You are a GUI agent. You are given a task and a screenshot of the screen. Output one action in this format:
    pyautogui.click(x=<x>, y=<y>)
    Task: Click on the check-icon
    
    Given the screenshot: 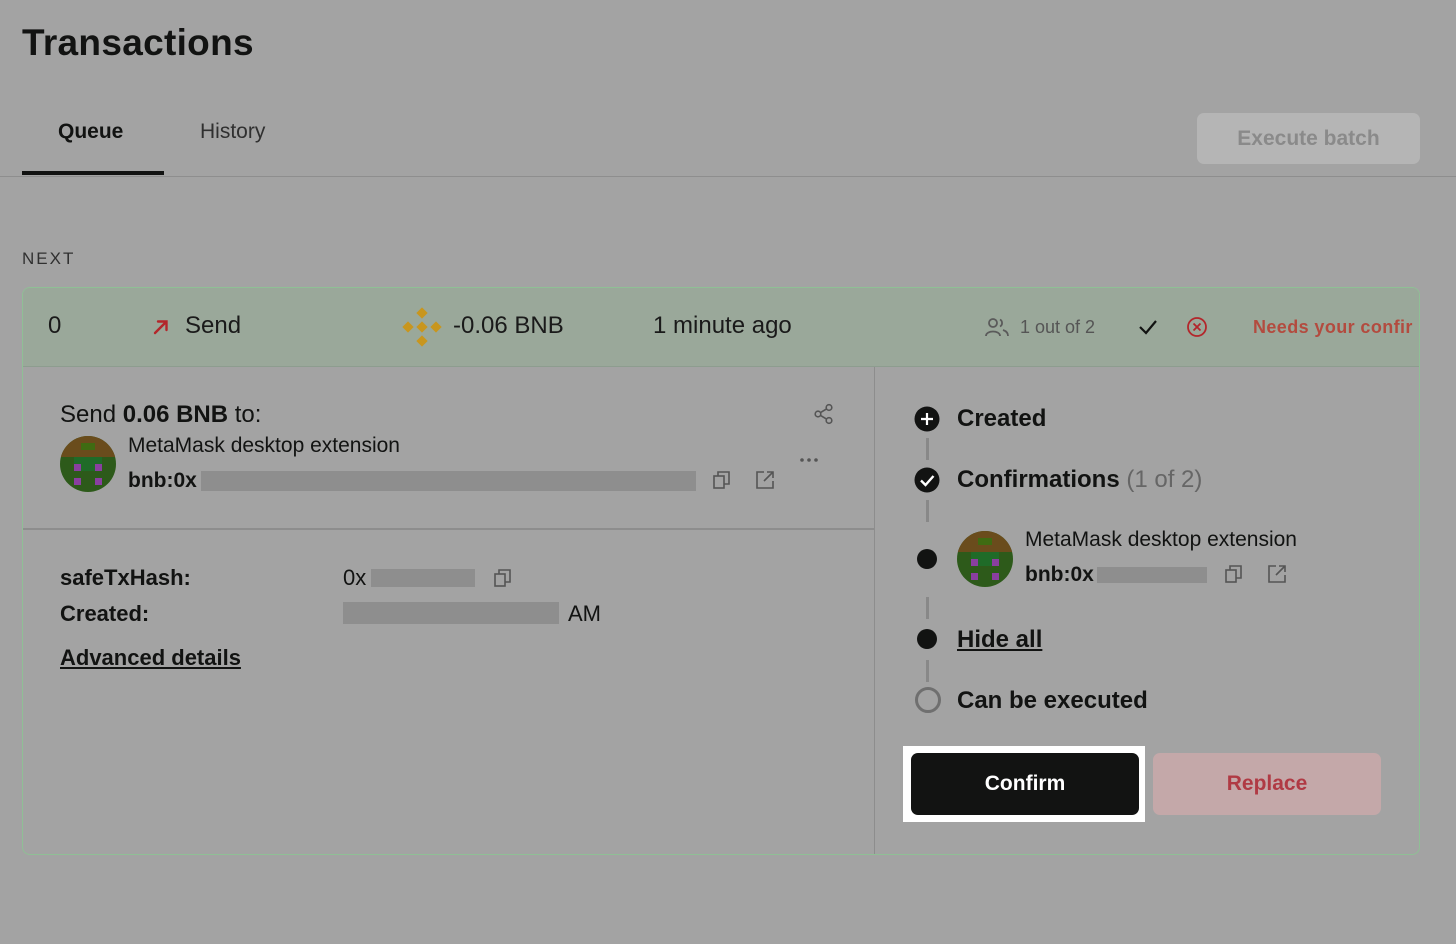 What is the action you would take?
    pyautogui.click(x=1148, y=327)
    